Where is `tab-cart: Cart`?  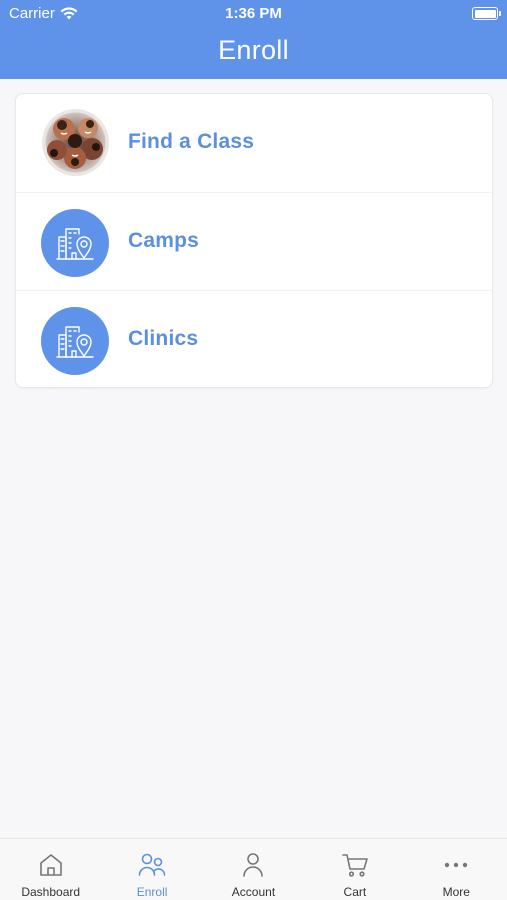
tab-cart: Cart is located at coordinates (354, 869).